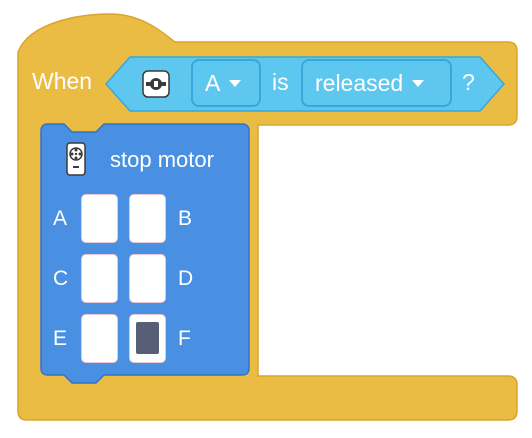 This screenshot has width=532, height=438. Describe the element at coordinates (184, 338) in the screenshot. I see `port-label-f: F` at that location.